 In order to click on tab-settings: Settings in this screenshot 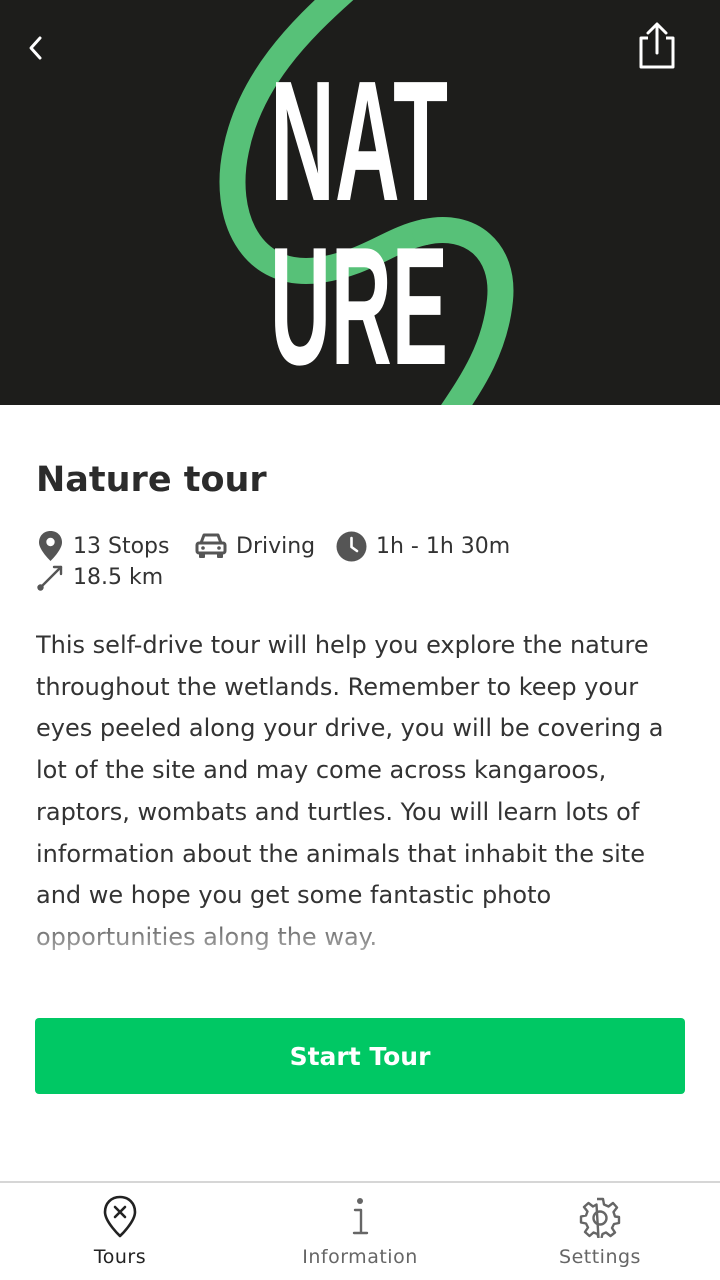, I will do `click(600, 1231)`.